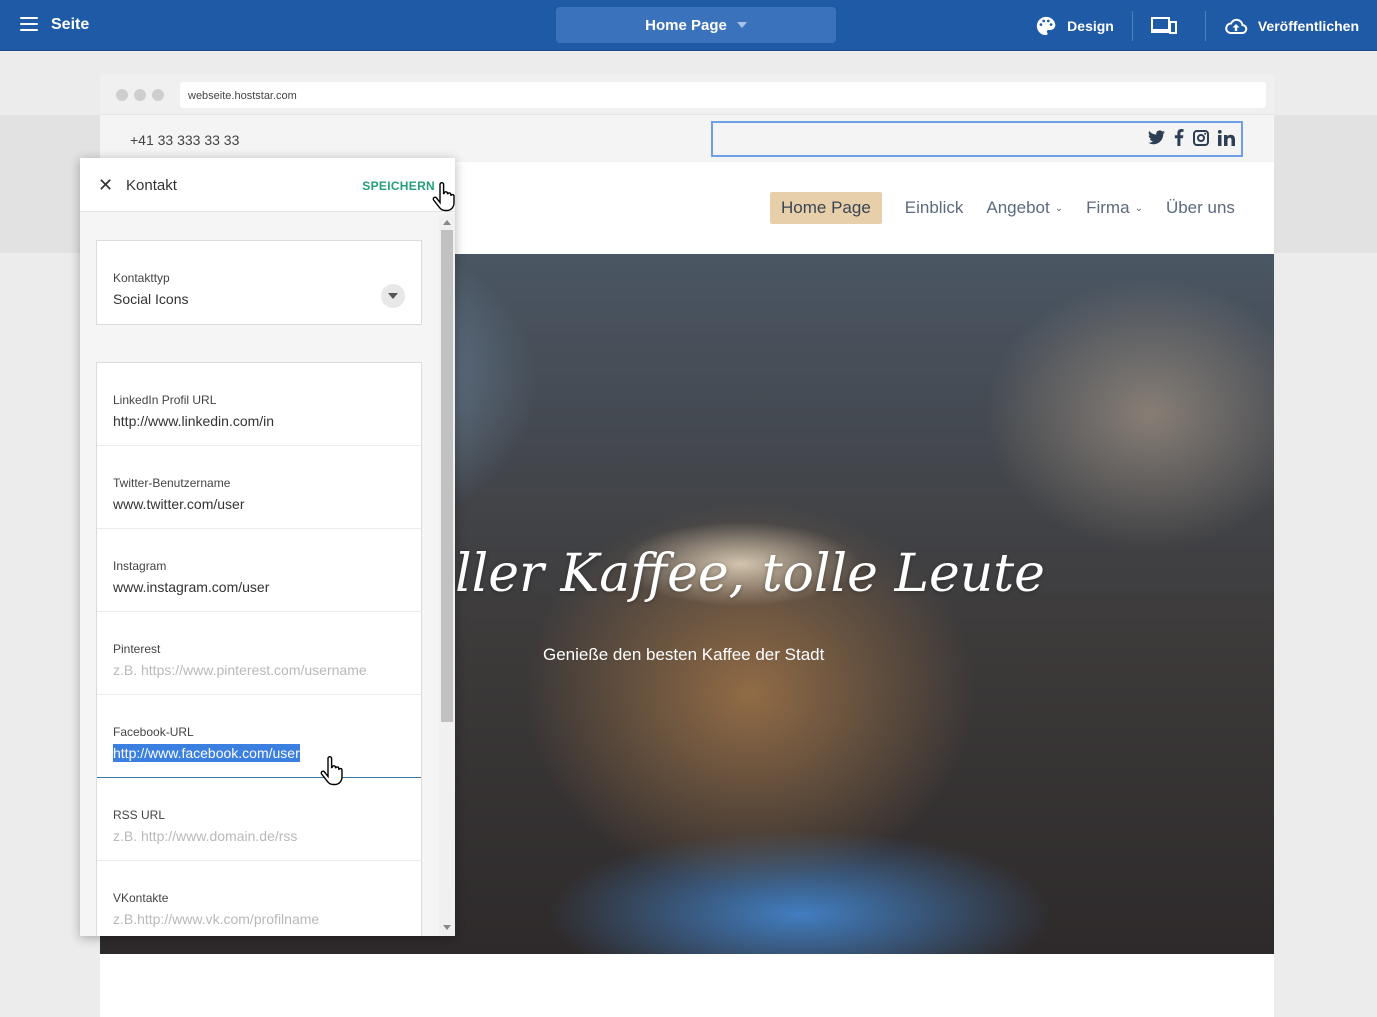 The width and height of the screenshot is (1377, 1017). What do you see at coordinates (684, 654) in the screenshot?
I see `hero-subtitle: Genieße den besten Kaffee der Stadt` at bounding box center [684, 654].